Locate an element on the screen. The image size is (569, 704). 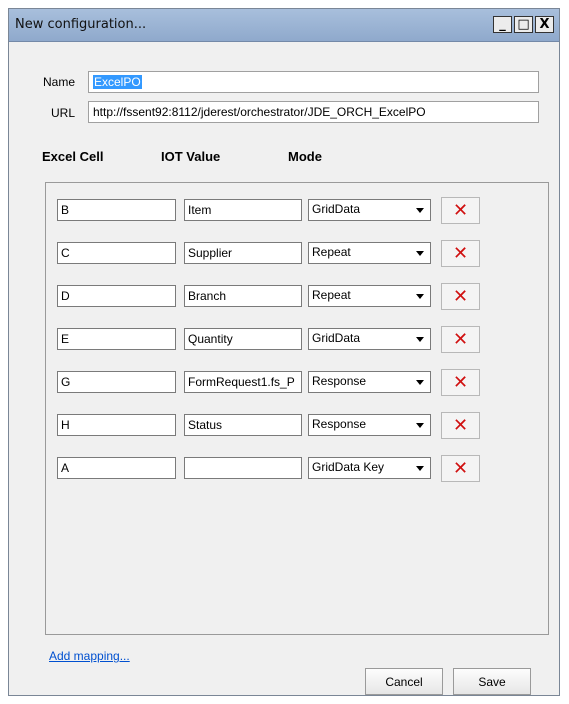
mapping-row: H Status Response ✕ is located at coordinates (297, 425).